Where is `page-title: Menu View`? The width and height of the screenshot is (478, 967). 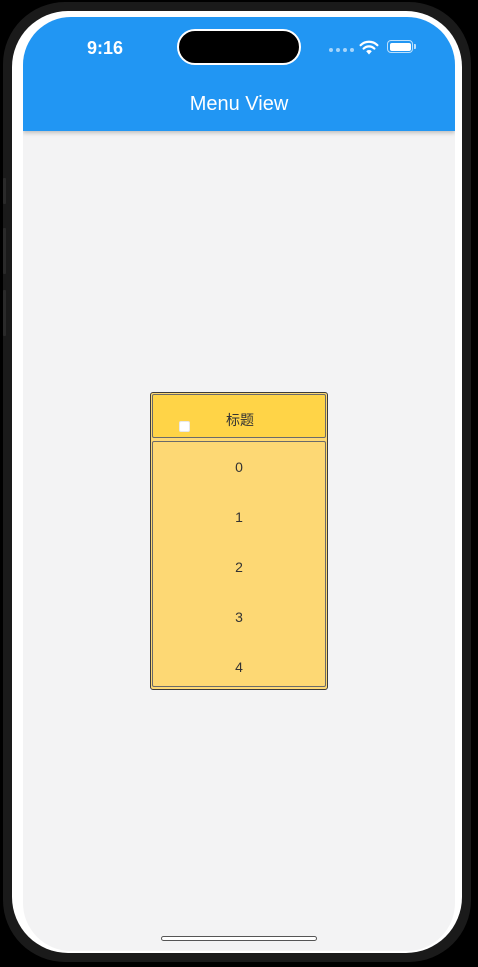 page-title: Menu View is located at coordinates (239, 104).